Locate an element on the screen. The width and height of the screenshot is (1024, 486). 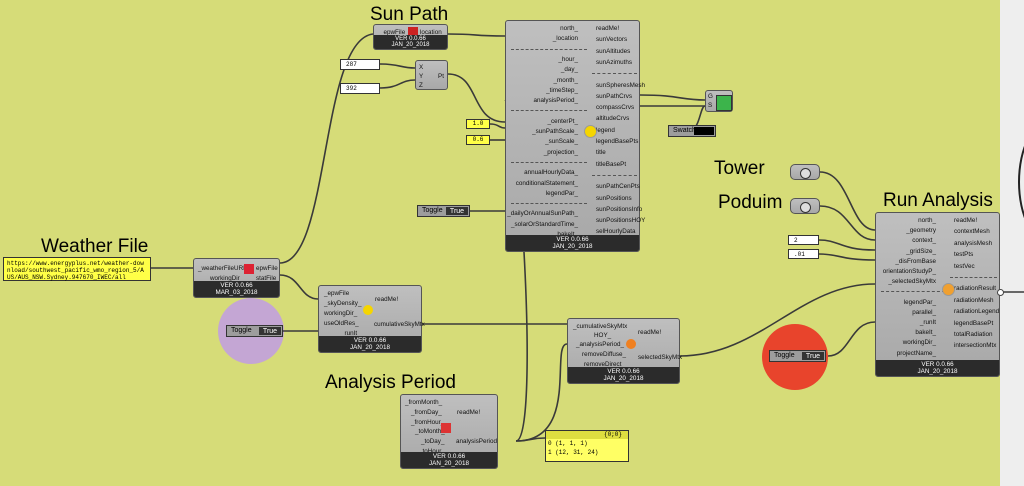
input-selectedskymtx: _selectedSkyMtx is located at coordinates (912, 281).